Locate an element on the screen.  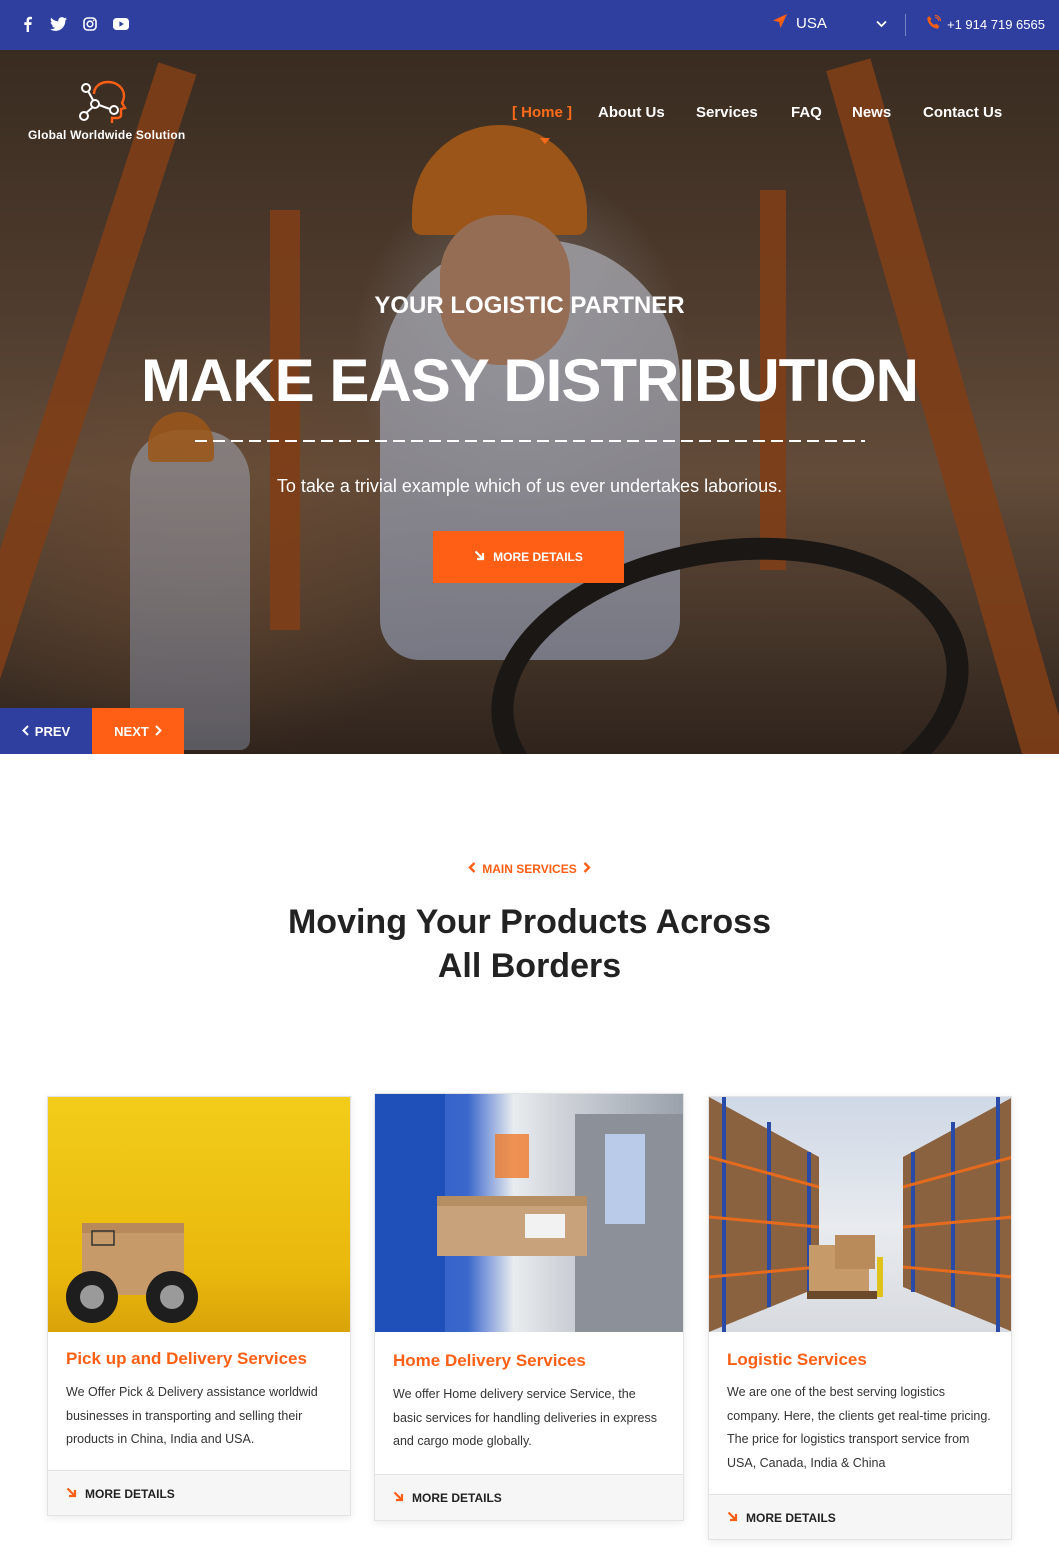
instagram-icon is located at coordinates (89, 23).